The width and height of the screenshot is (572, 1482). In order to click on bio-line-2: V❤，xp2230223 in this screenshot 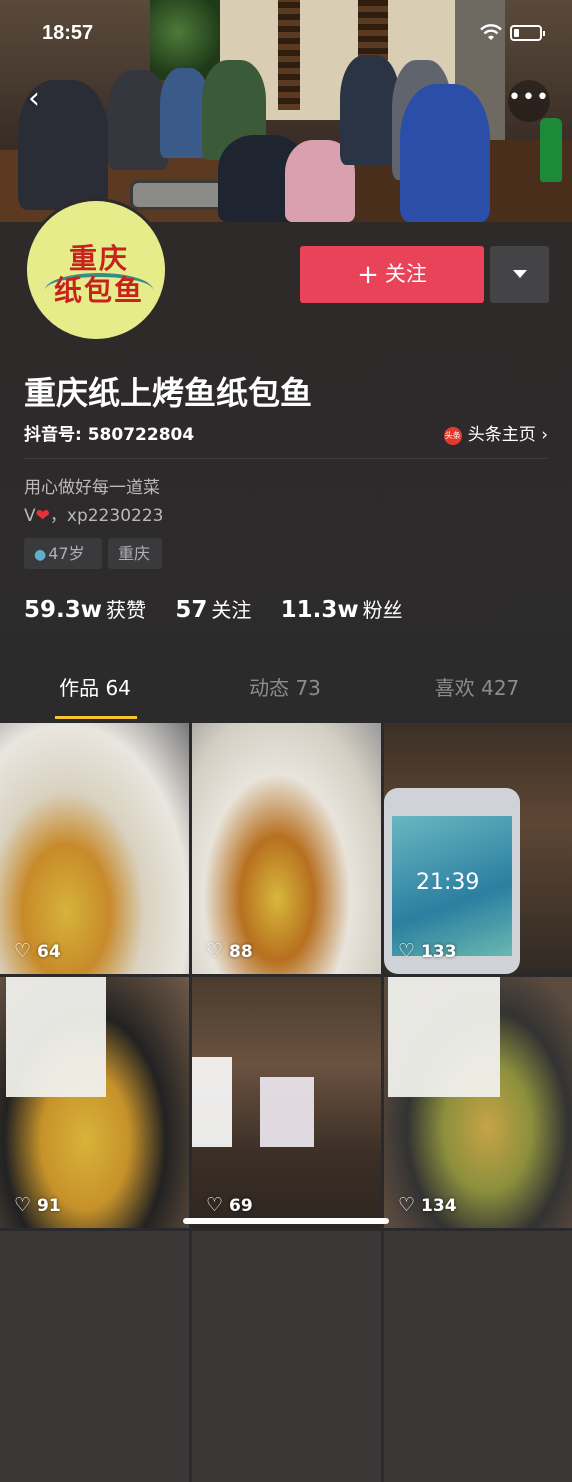, I will do `click(93, 513)`.